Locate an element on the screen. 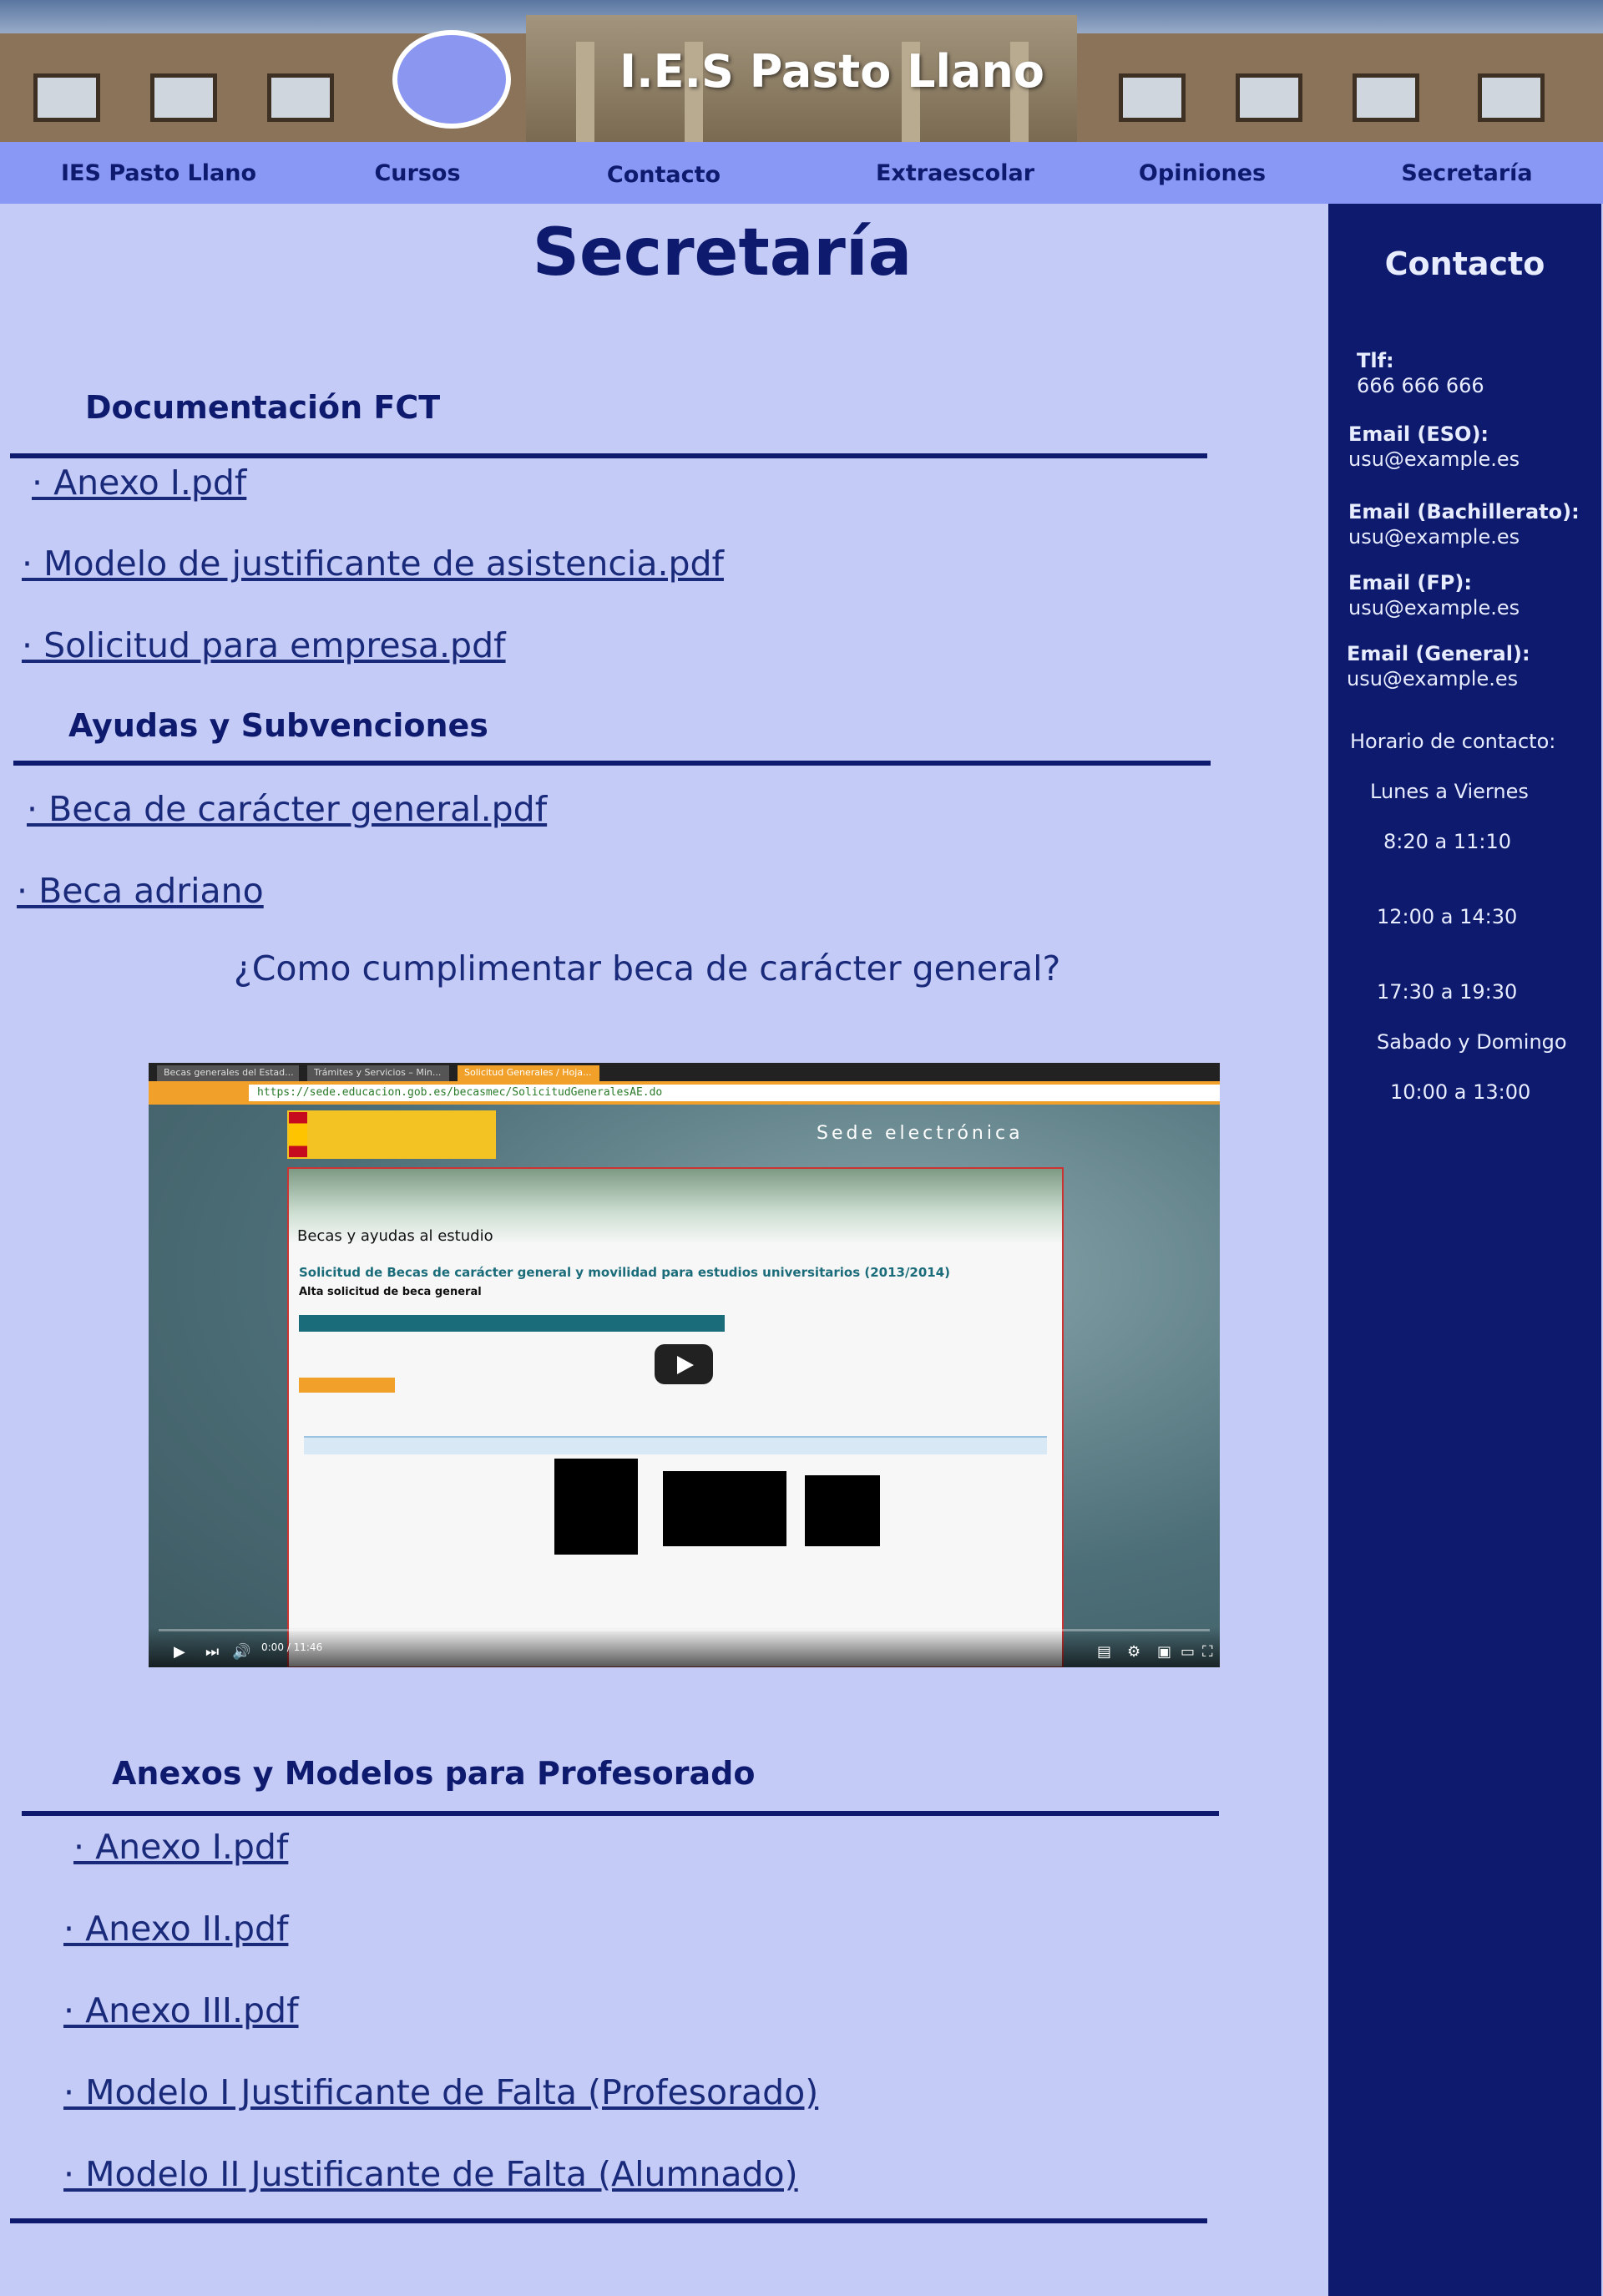 Image resolution: width=1603 pixels, height=2296 pixels. sede-banner: Sede electrónica is located at coordinates (920, 1133).